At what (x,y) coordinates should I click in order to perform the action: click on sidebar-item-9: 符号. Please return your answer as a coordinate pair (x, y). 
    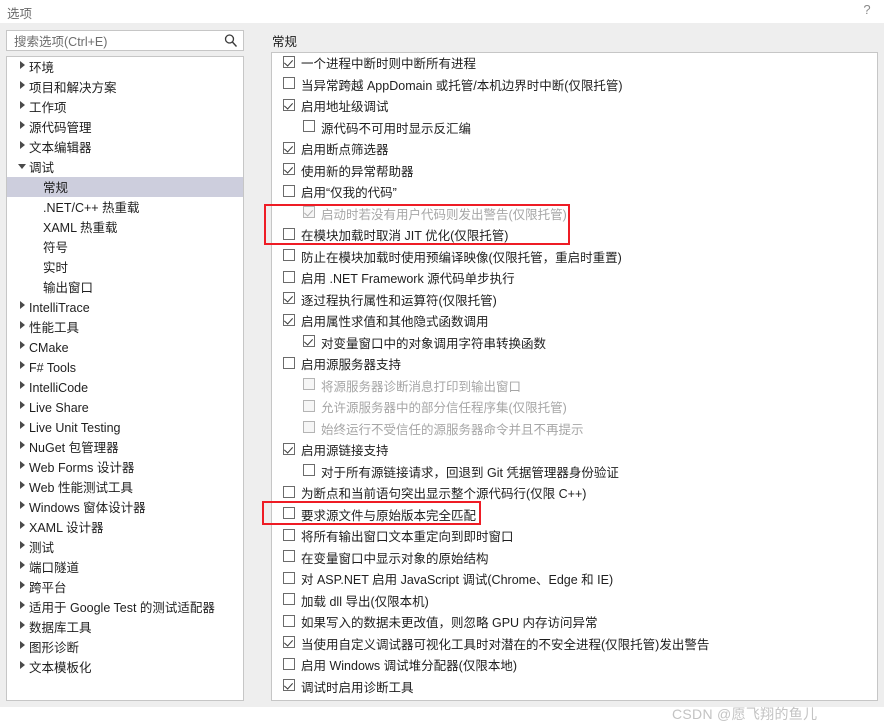
    Looking at the image, I should click on (125, 247).